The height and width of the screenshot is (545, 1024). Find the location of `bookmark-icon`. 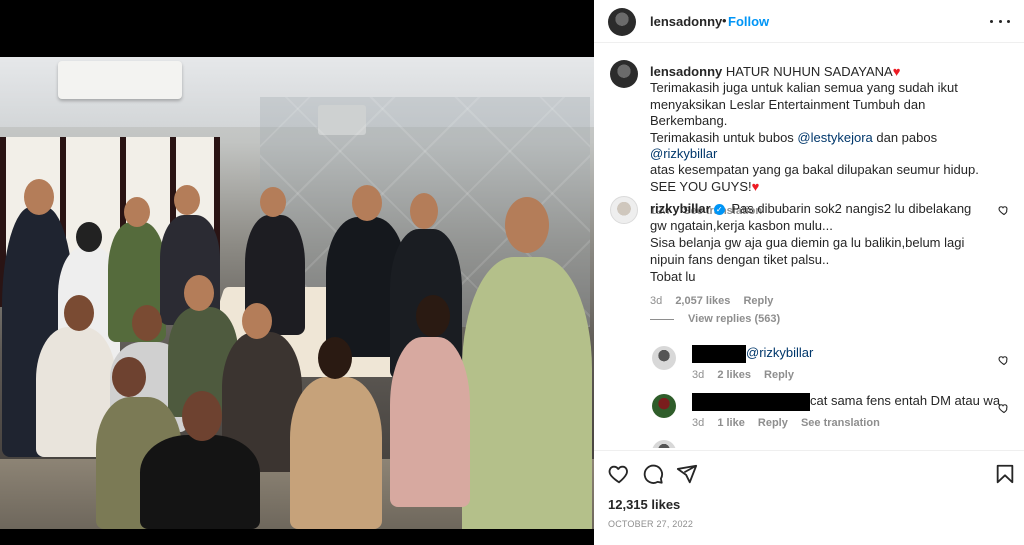

bookmark-icon is located at coordinates (1005, 474).